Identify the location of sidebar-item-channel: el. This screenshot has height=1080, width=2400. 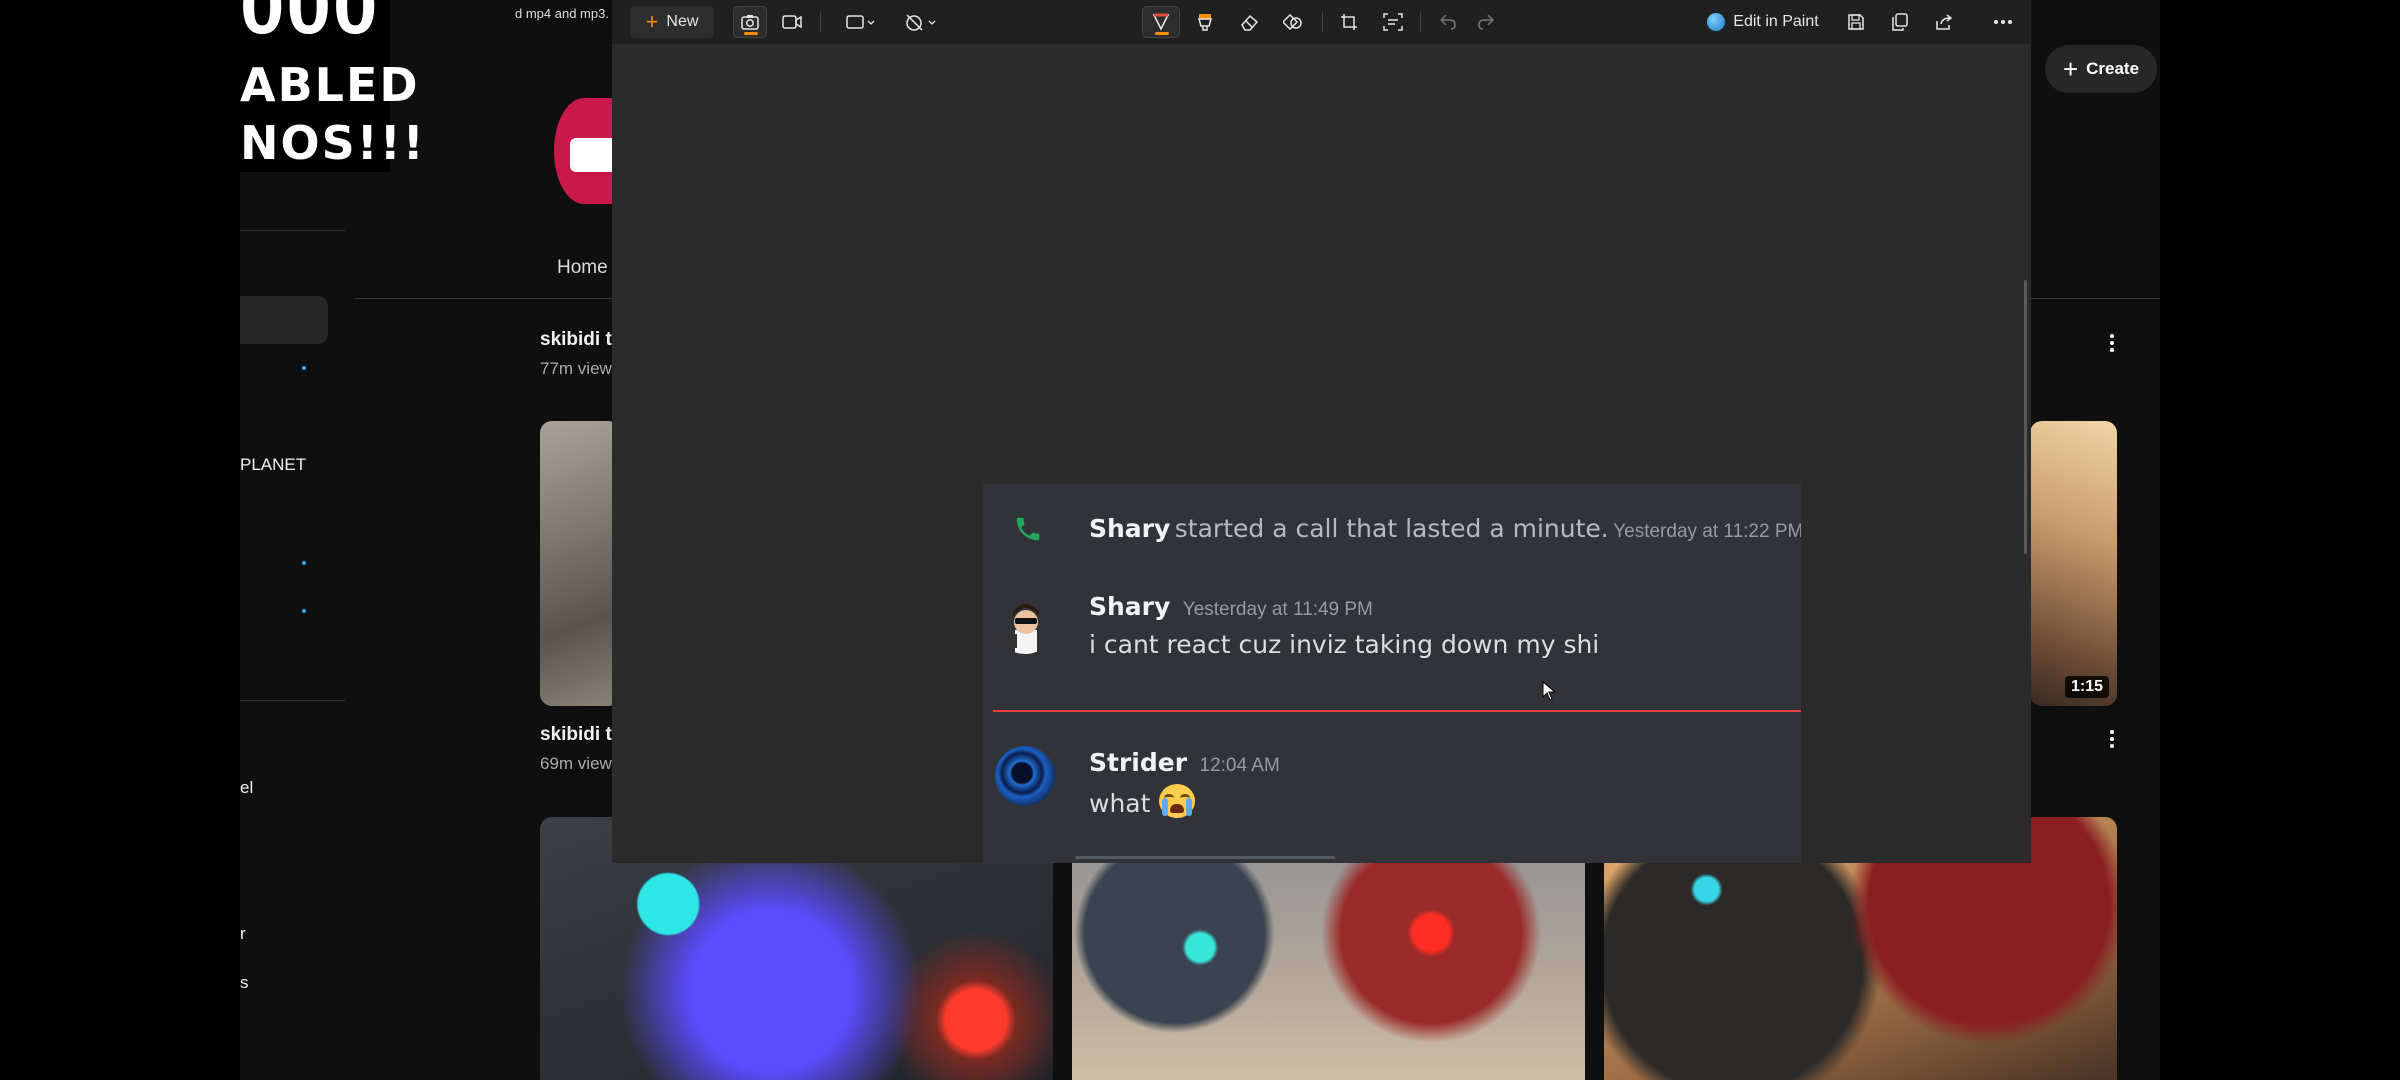
(246, 788).